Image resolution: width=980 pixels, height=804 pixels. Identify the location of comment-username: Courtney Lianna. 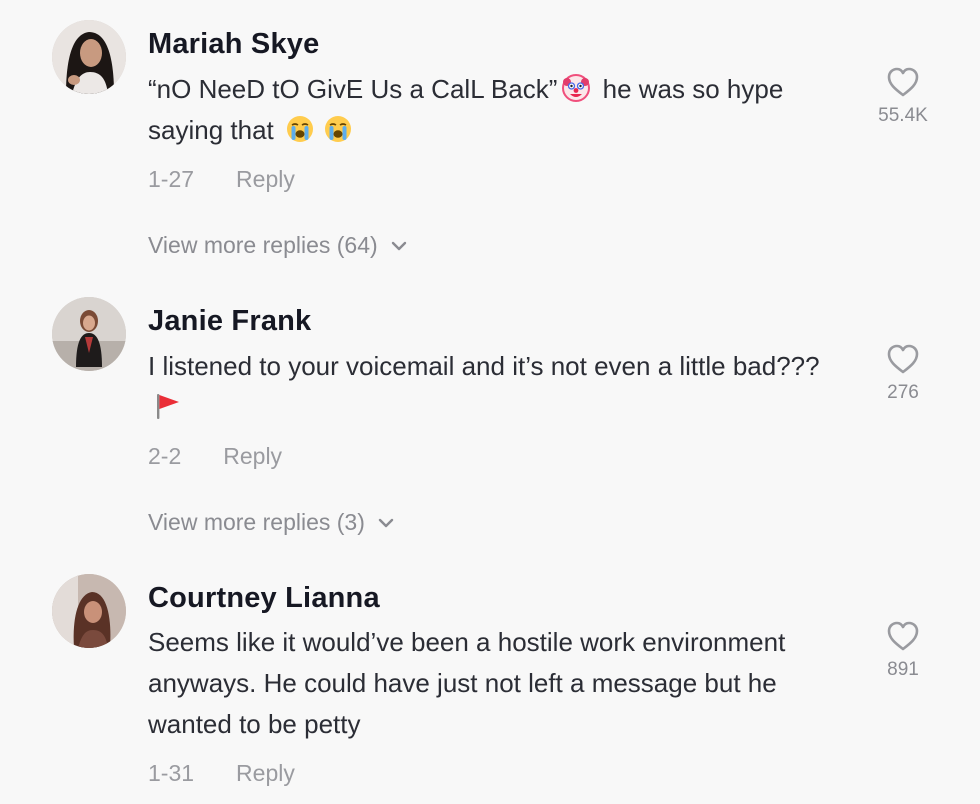
(264, 598).